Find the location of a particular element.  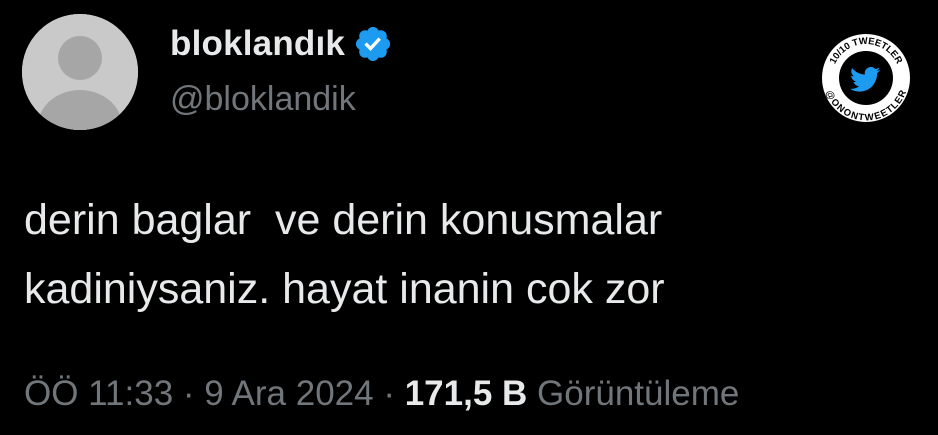

watermark-logo: 10/10 TWEETLER @ONONTWEETLER is located at coordinates (866, 78).